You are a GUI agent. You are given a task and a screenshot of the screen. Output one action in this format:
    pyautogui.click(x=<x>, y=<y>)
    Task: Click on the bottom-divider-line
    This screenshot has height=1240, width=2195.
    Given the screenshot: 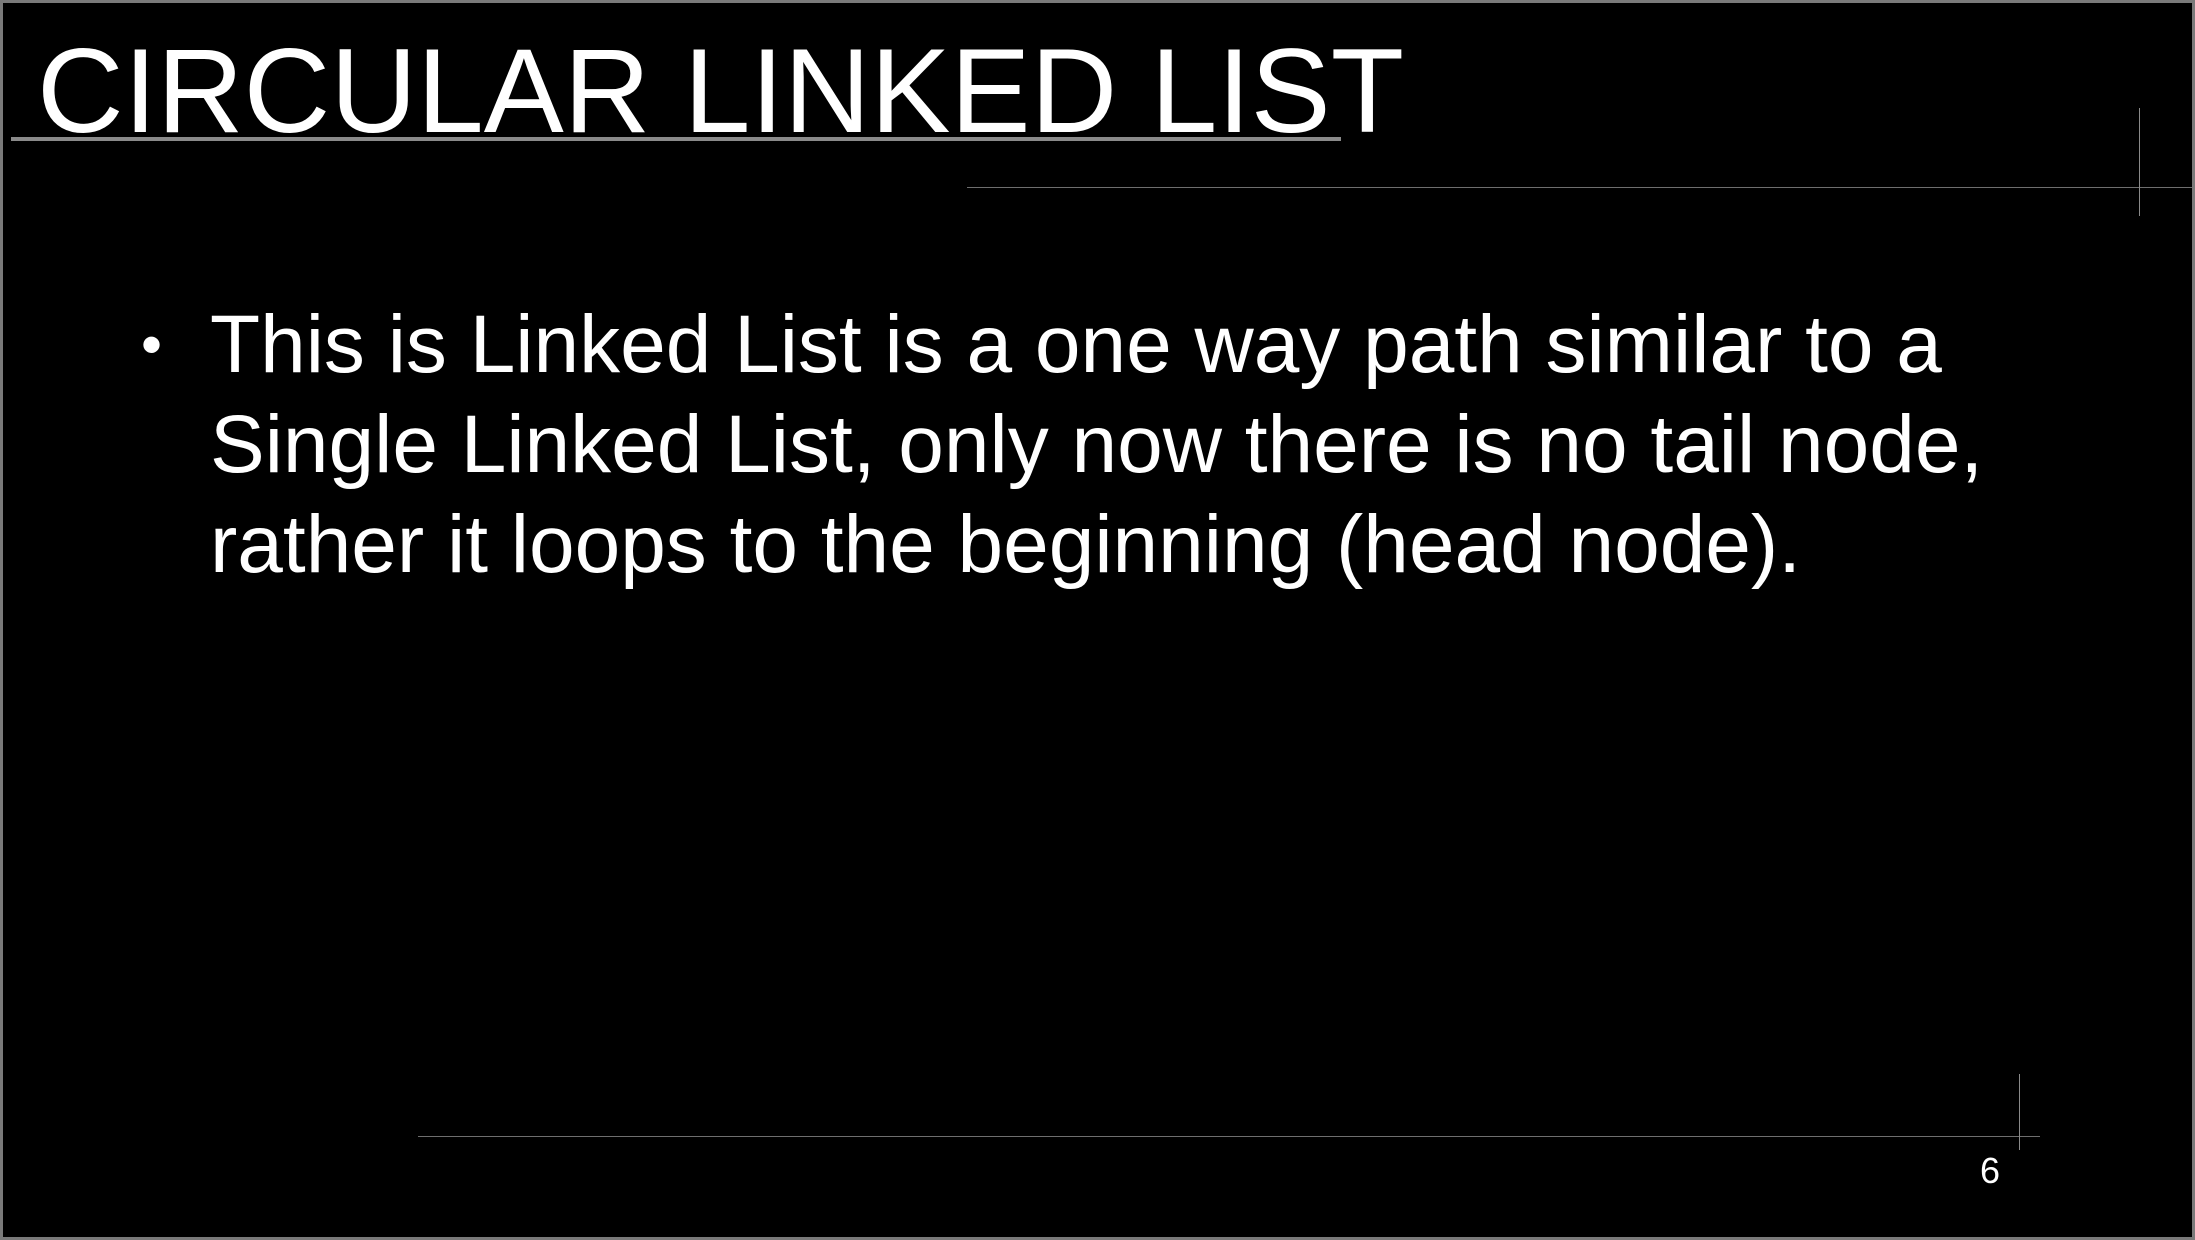 What is the action you would take?
    pyautogui.click(x=1229, y=1136)
    